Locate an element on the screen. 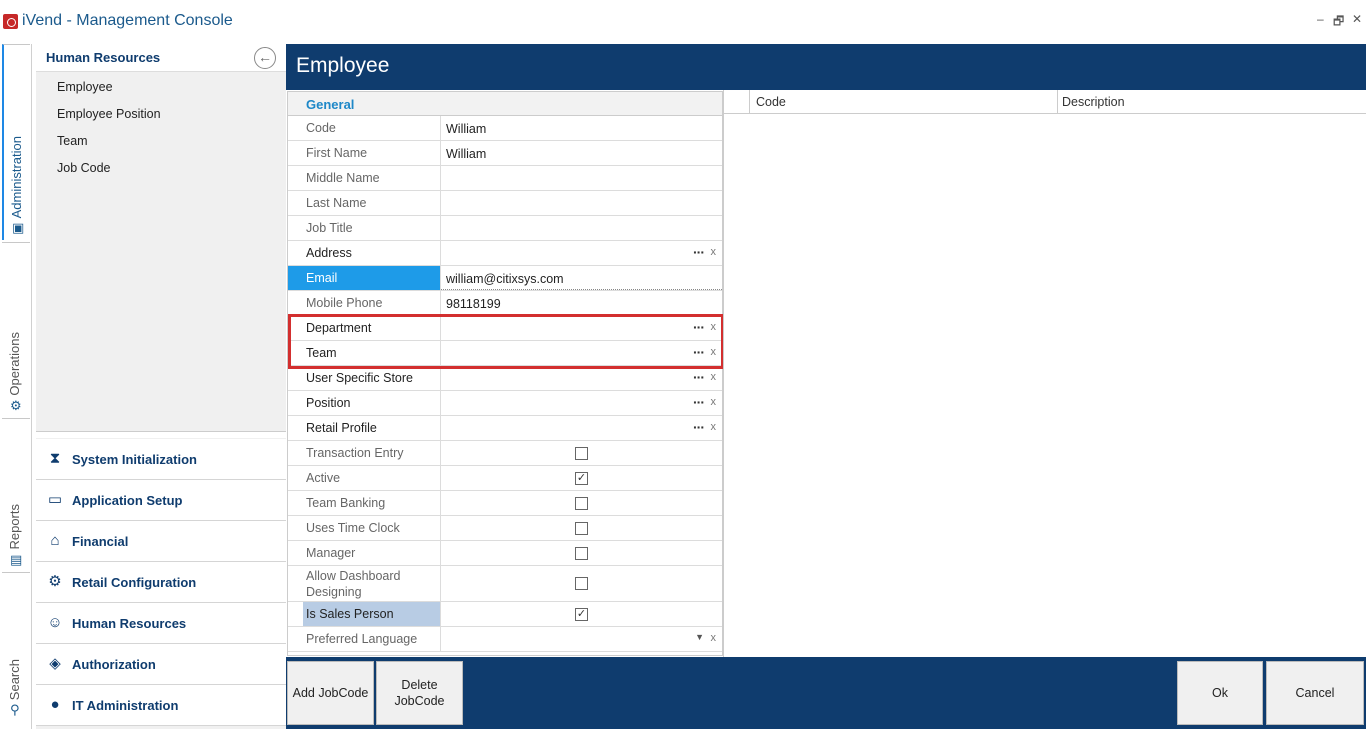 Image resolution: width=1366 pixels, height=729 pixels. active-checkbox: ✓ is located at coordinates (581, 478).